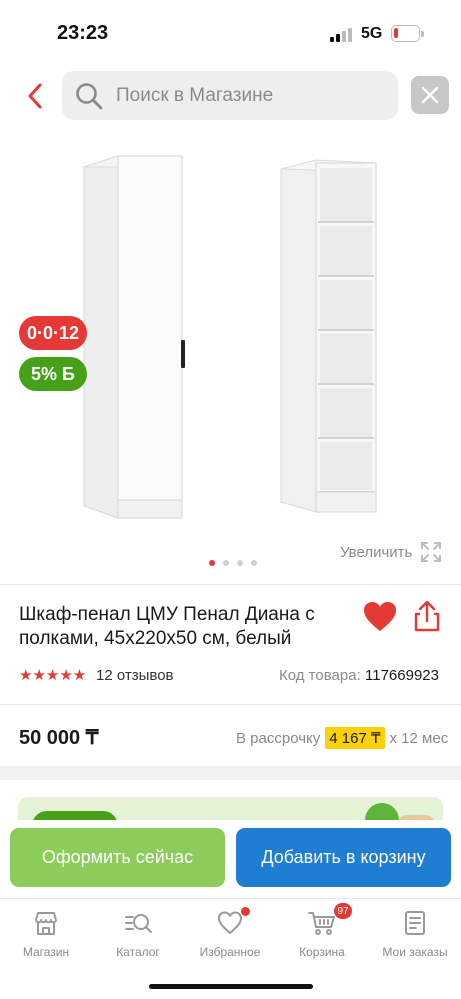 The image size is (461, 999). I want to click on notification-dot, so click(245, 911).